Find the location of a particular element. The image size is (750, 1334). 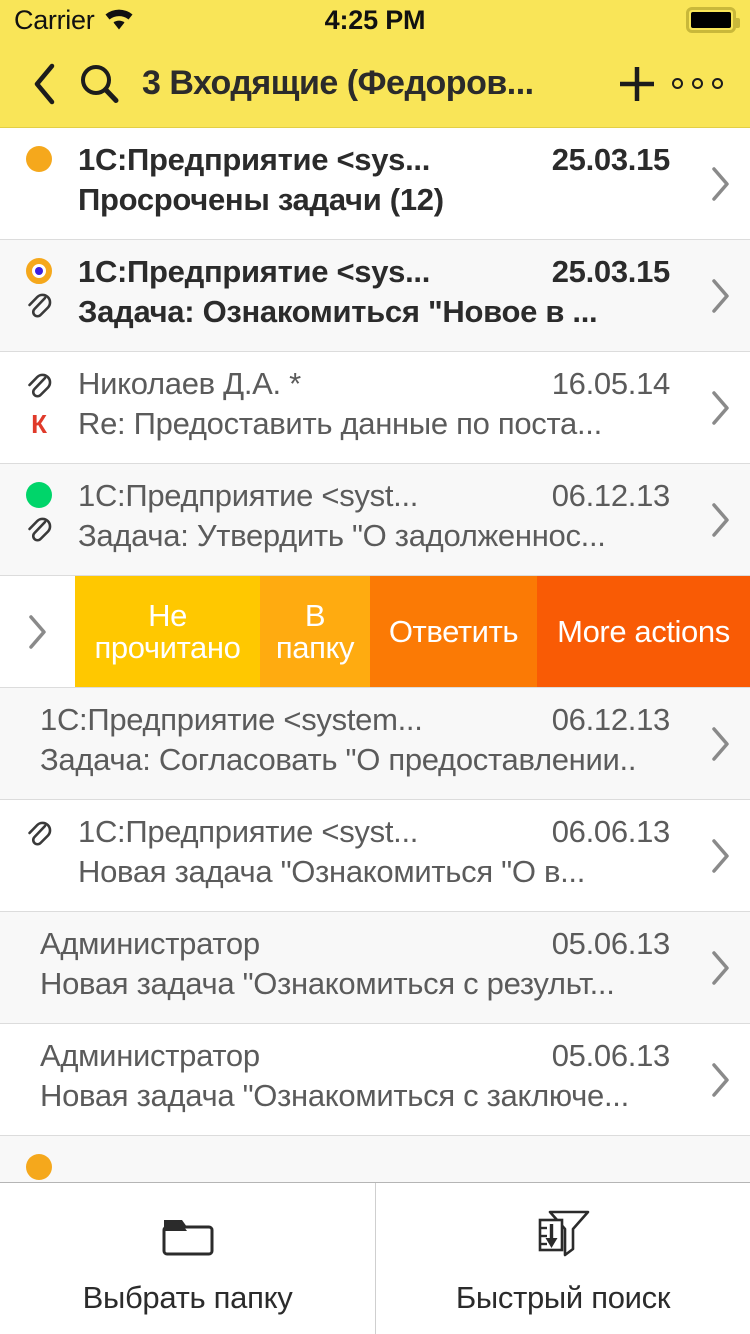

more-dot-2-icon is located at coordinates (697, 83).